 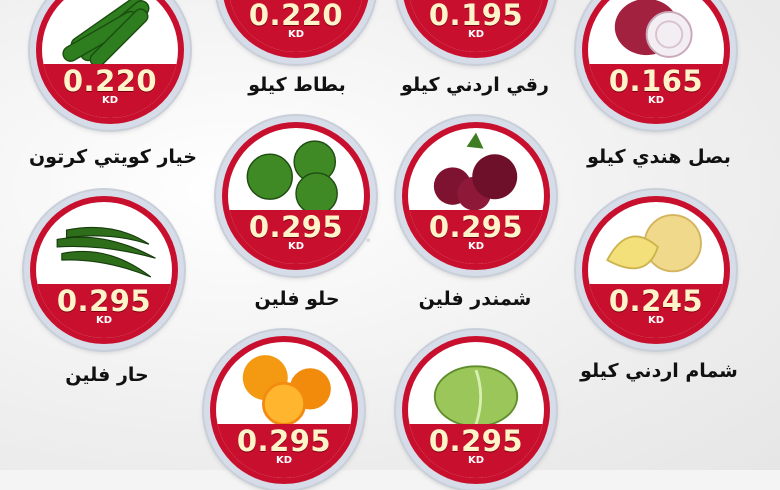 What do you see at coordinates (475, 299) in the screenshot?
I see `product-label-beetroot: شمندر فلين` at bounding box center [475, 299].